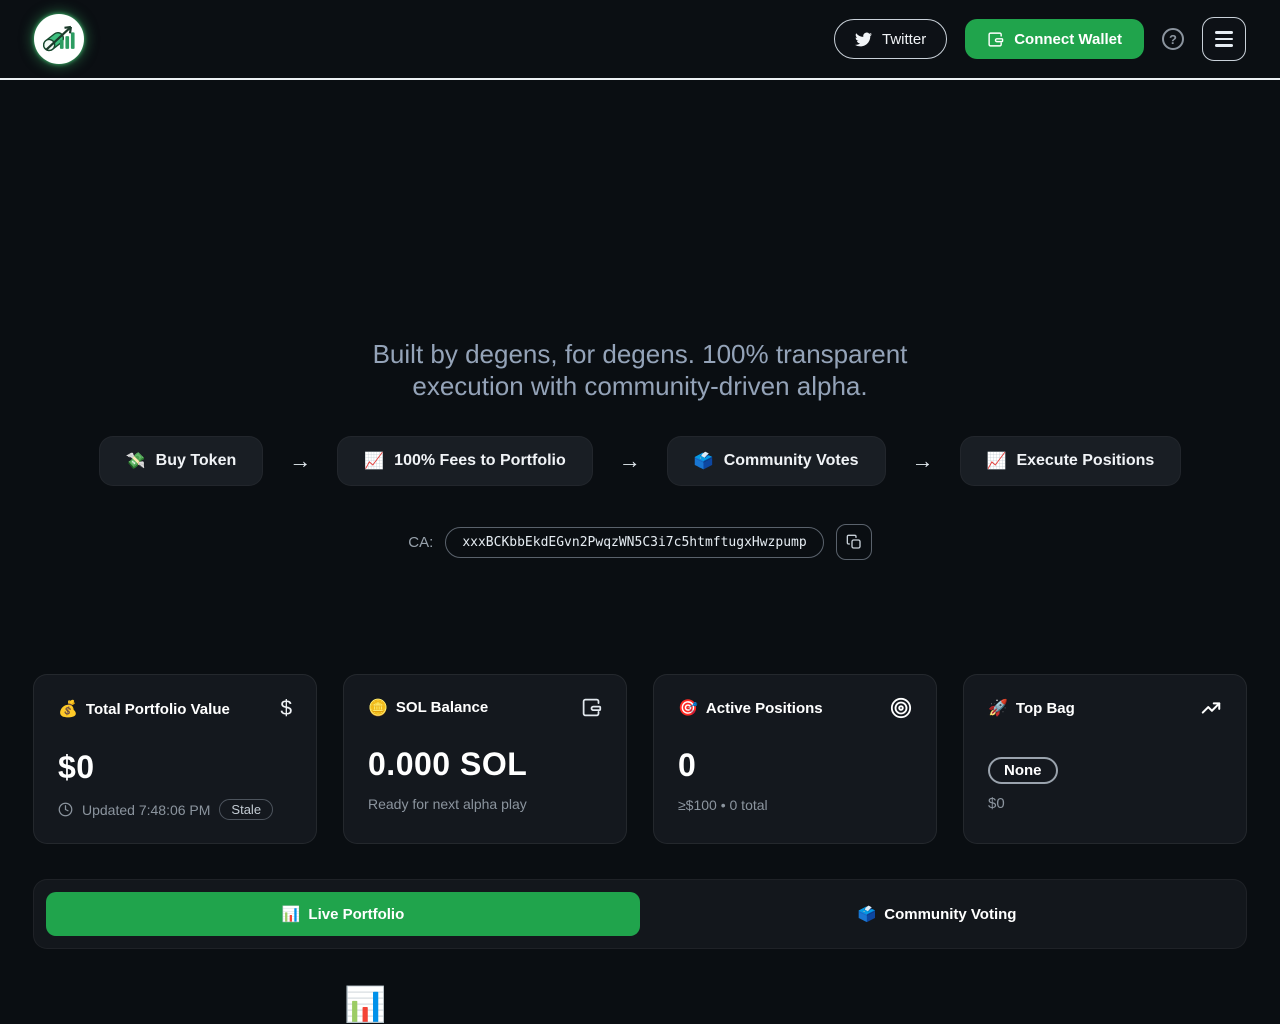 This screenshot has width=1280, height=1024. Describe the element at coordinates (640, 40) in the screenshot. I see `header: Twitter Connect Wallet ?` at that location.